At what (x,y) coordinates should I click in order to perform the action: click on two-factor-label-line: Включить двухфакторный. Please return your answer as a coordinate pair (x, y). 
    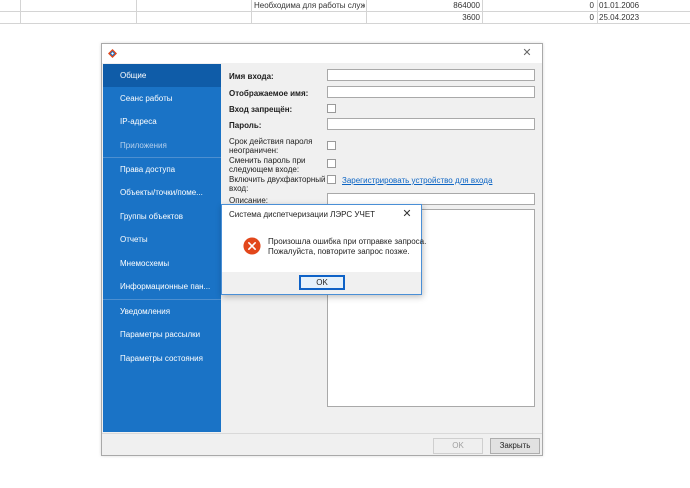
    Looking at the image, I should click on (277, 179).